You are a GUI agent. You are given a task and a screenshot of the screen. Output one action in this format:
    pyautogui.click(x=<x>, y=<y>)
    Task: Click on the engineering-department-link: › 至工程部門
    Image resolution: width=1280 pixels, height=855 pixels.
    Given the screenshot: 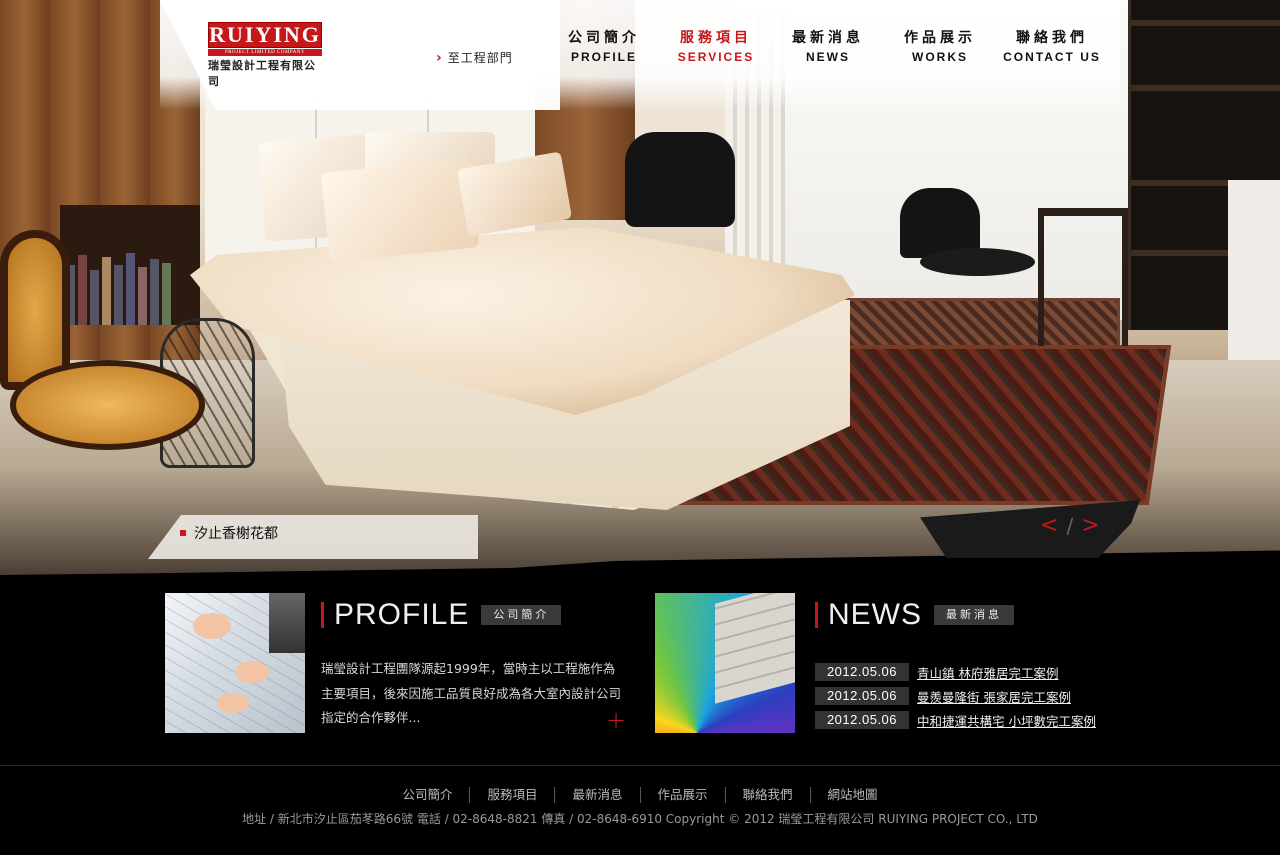 What is the action you would take?
    pyautogui.click(x=474, y=57)
    